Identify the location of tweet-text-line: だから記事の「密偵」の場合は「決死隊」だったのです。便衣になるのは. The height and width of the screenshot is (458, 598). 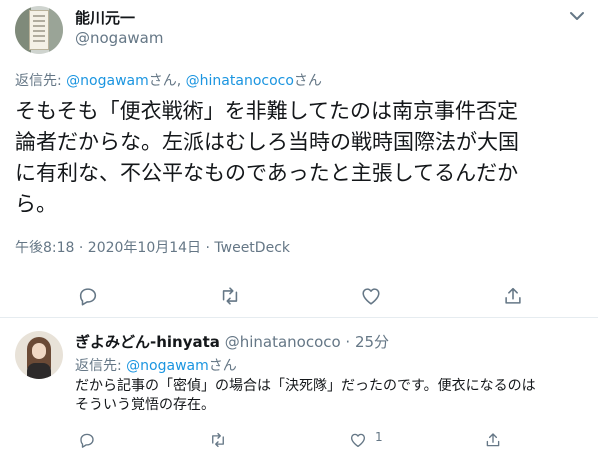
(305, 386).